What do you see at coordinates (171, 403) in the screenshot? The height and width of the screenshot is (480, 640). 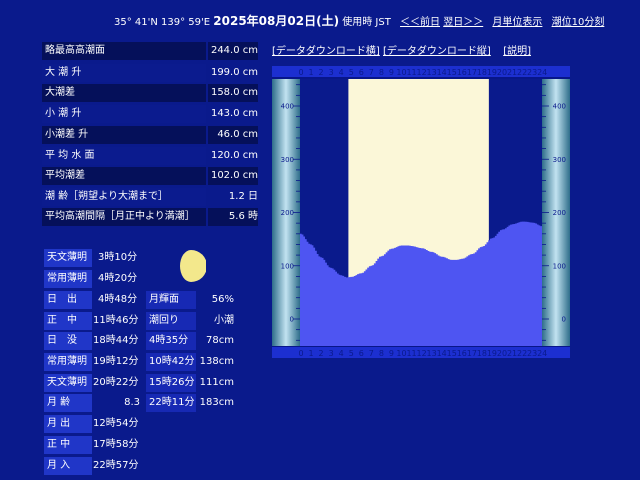 I see `tide-event-time: 22時11分` at bounding box center [171, 403].